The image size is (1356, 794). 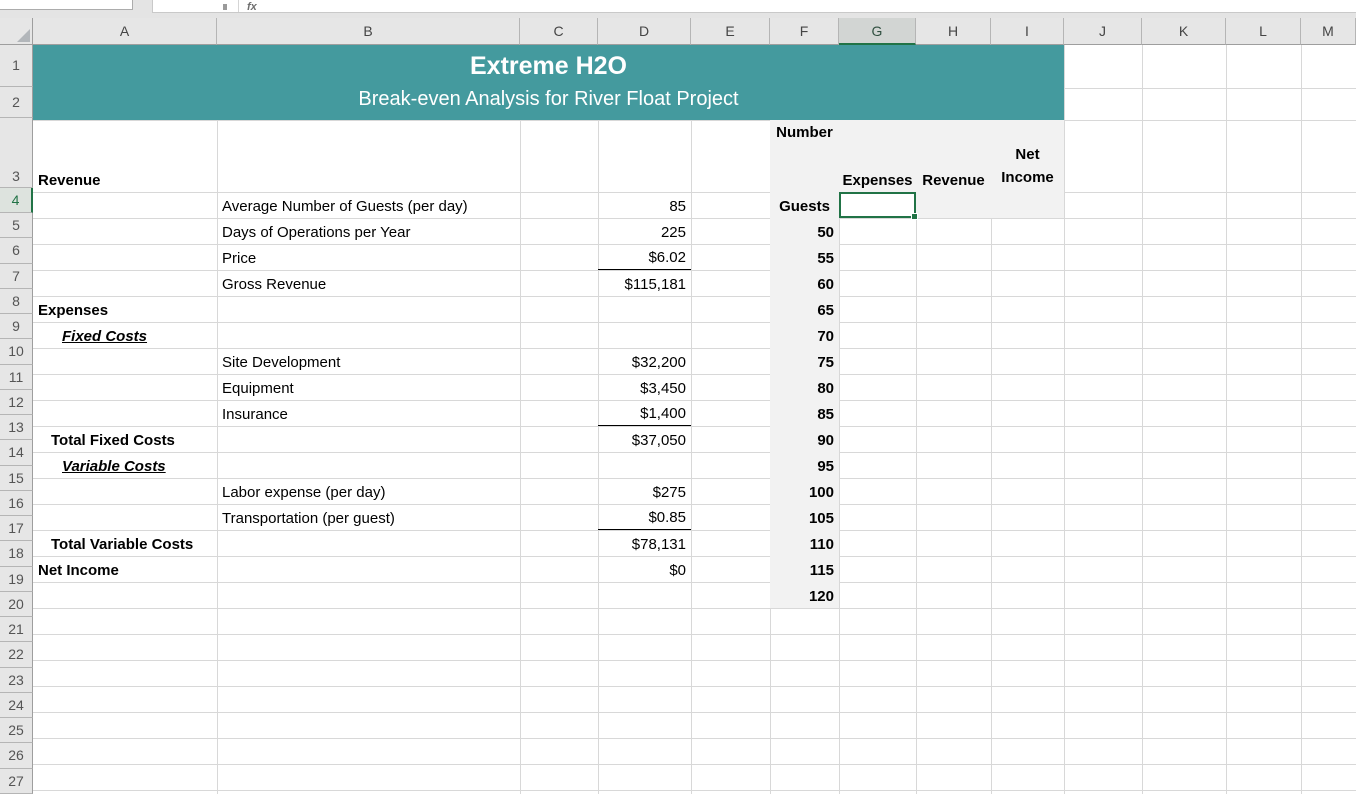 What do you see at coordinates (1103, 31) in the screenshot?
I see `column-header-cell: J` at bounding box center [1103, 31].